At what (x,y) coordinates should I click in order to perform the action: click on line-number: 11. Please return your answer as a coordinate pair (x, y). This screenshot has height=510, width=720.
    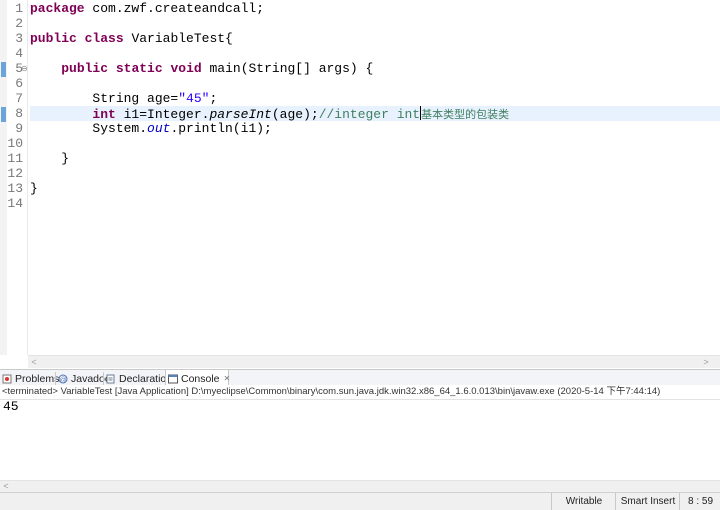
    Looking at the image, I should click on (15, 158).